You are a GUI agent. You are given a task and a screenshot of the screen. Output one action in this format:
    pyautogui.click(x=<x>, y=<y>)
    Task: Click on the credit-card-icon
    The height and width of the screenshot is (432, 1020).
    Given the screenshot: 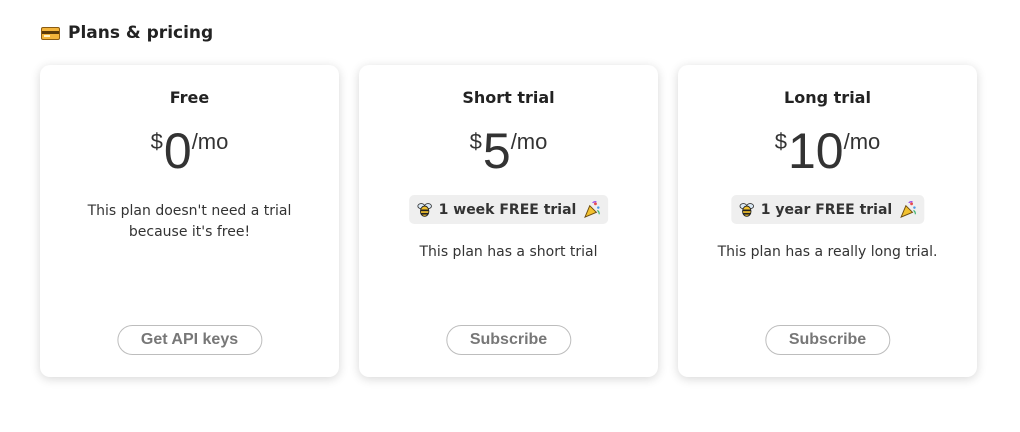 What is the action you would take?
    pyautogui.click(x=50, y=33)
    